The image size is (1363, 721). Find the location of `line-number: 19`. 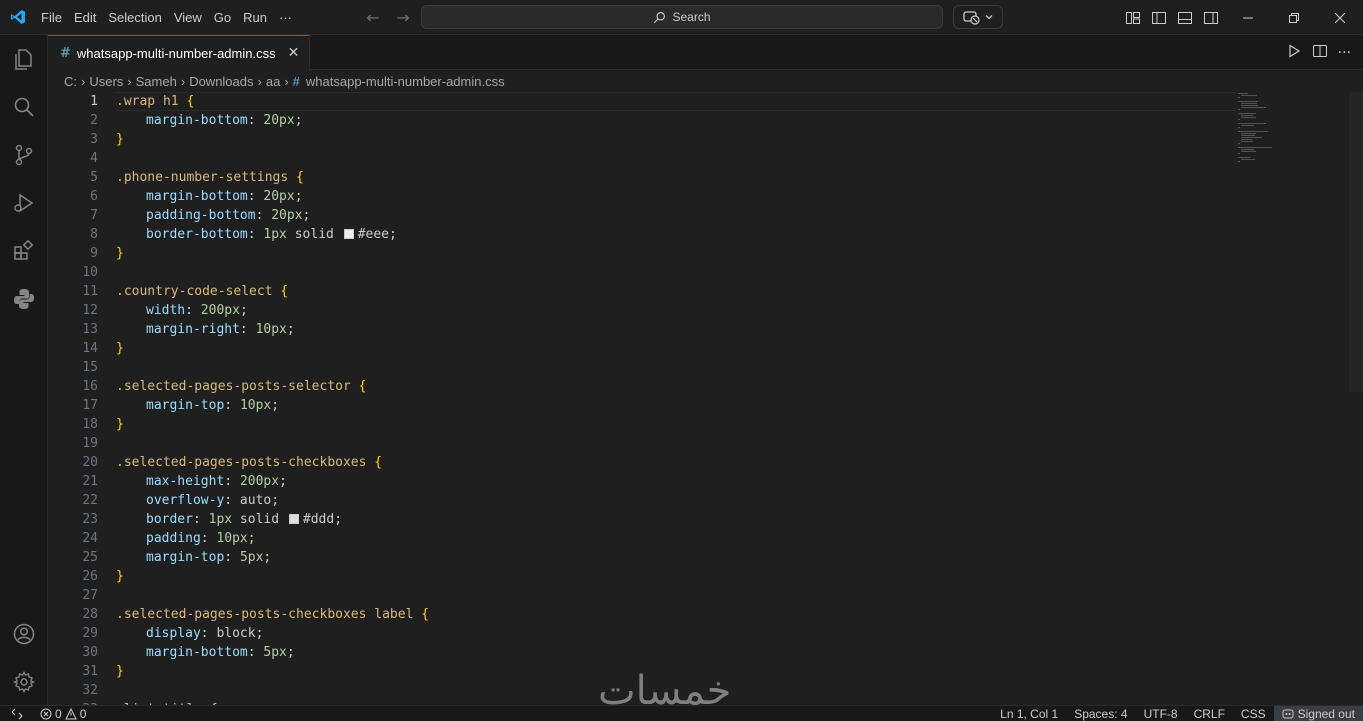

line-number: 19 is located at coordinates (90, 443).